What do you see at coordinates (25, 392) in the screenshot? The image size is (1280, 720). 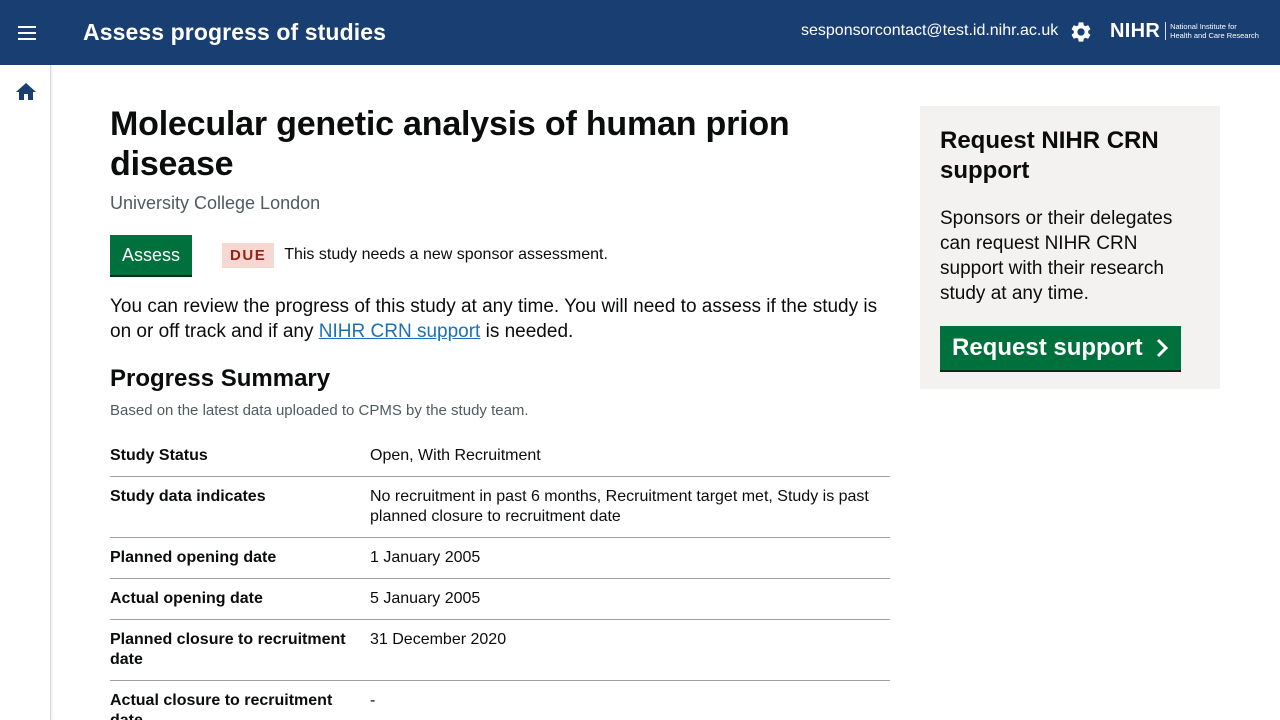 I see `sidebar` at bounding box center [25, 392].